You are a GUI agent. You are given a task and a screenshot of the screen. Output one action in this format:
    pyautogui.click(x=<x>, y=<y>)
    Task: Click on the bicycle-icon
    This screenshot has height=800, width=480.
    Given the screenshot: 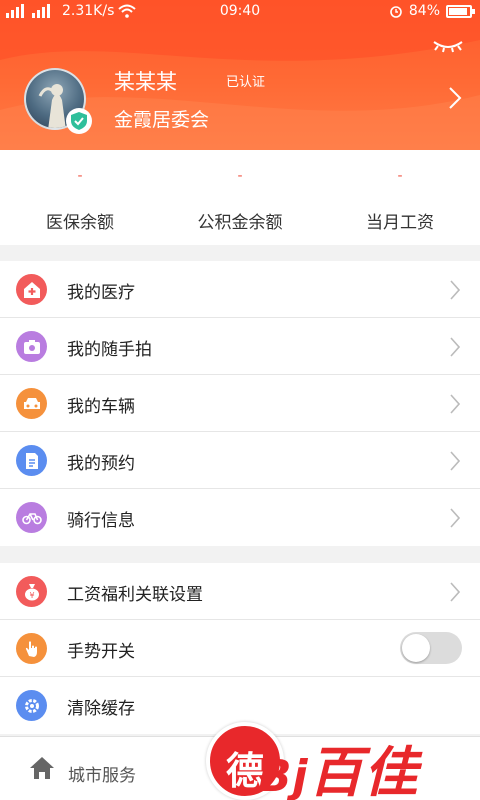 What is the action you would take?
    pyautogui.click(x=31, y=517)
    